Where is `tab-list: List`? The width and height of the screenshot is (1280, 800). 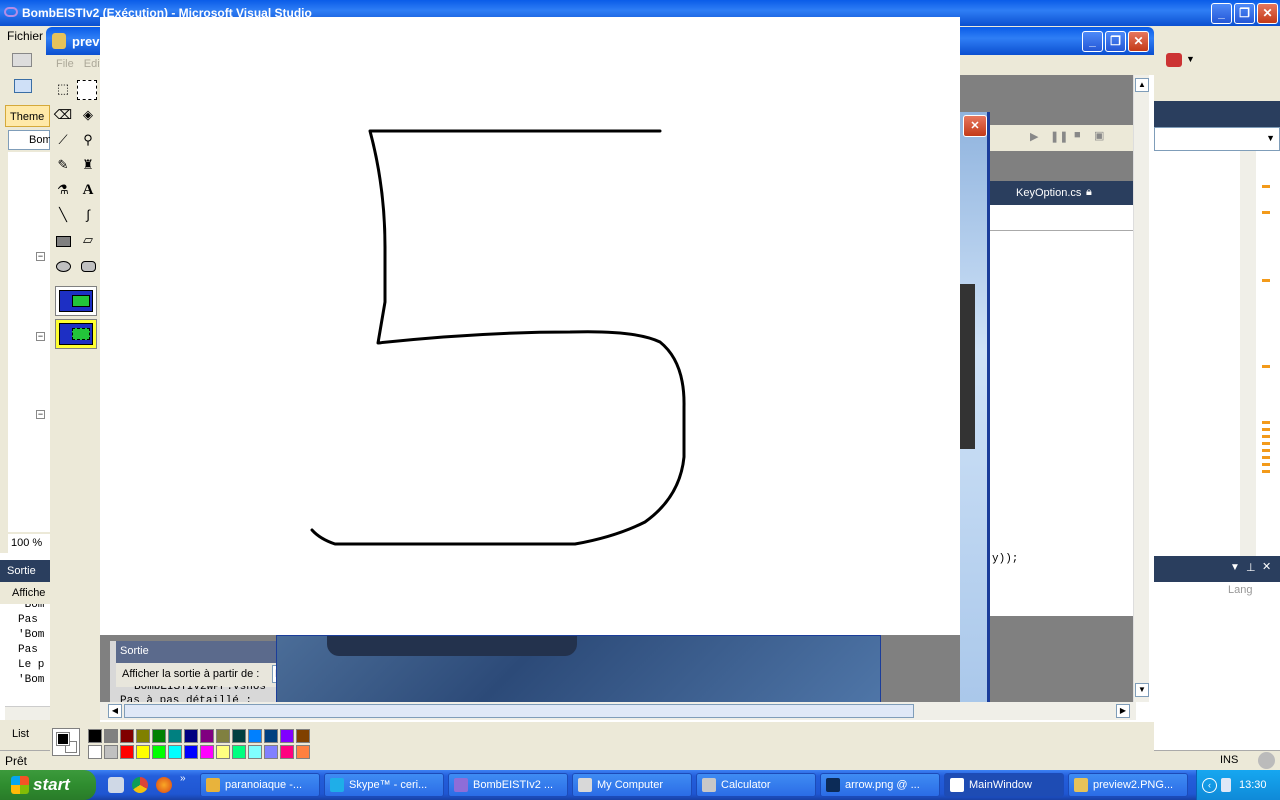
tab-list: List is located at coordinates (20, 734).